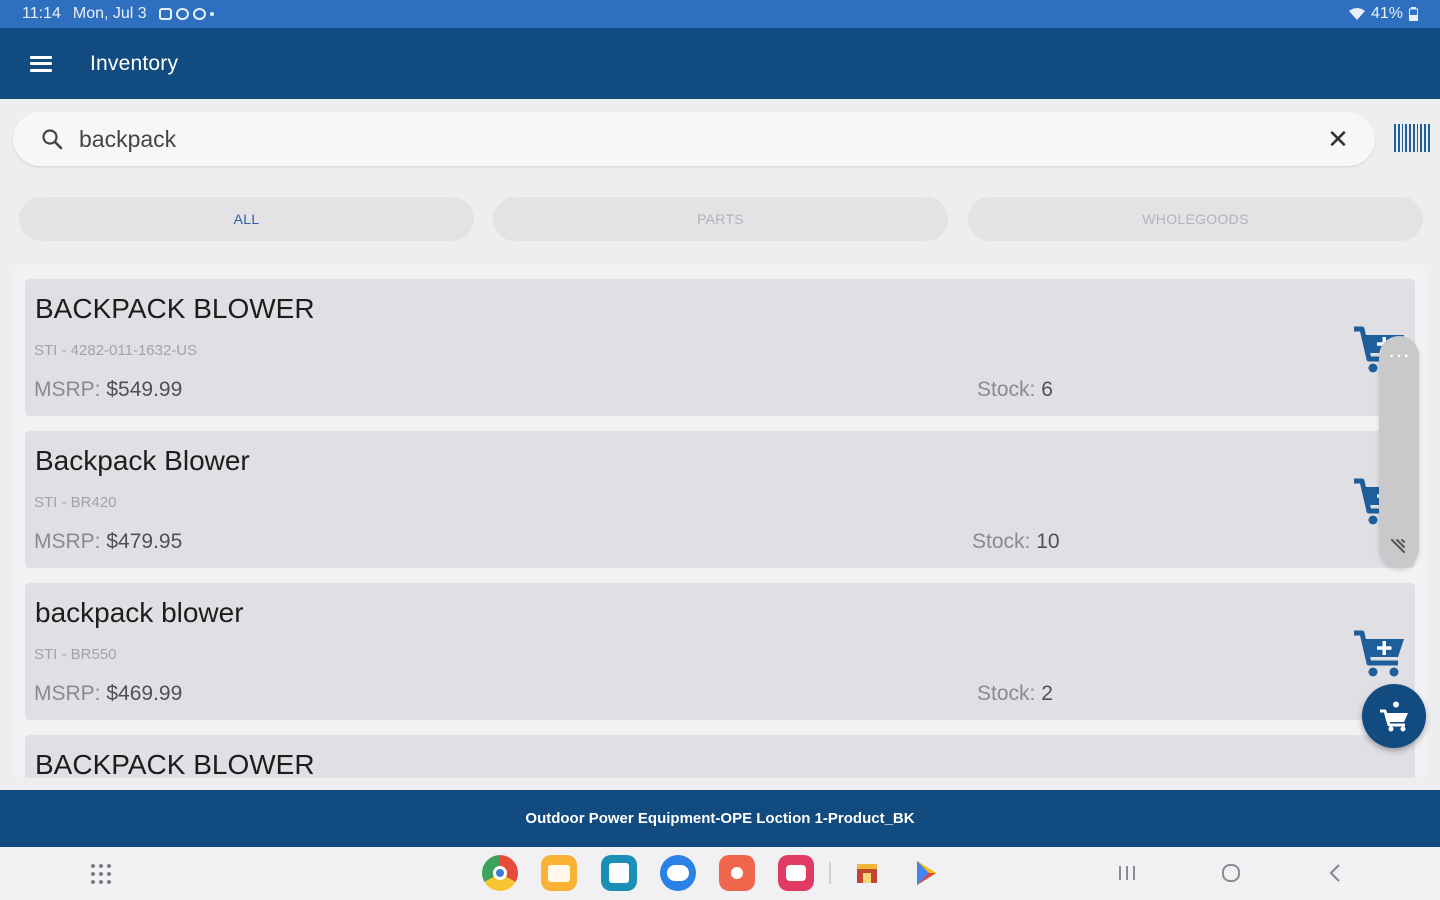  Describe the element at coordinates (139, 612) in the screenshot. I see `product-name: backpack blower` at that location.